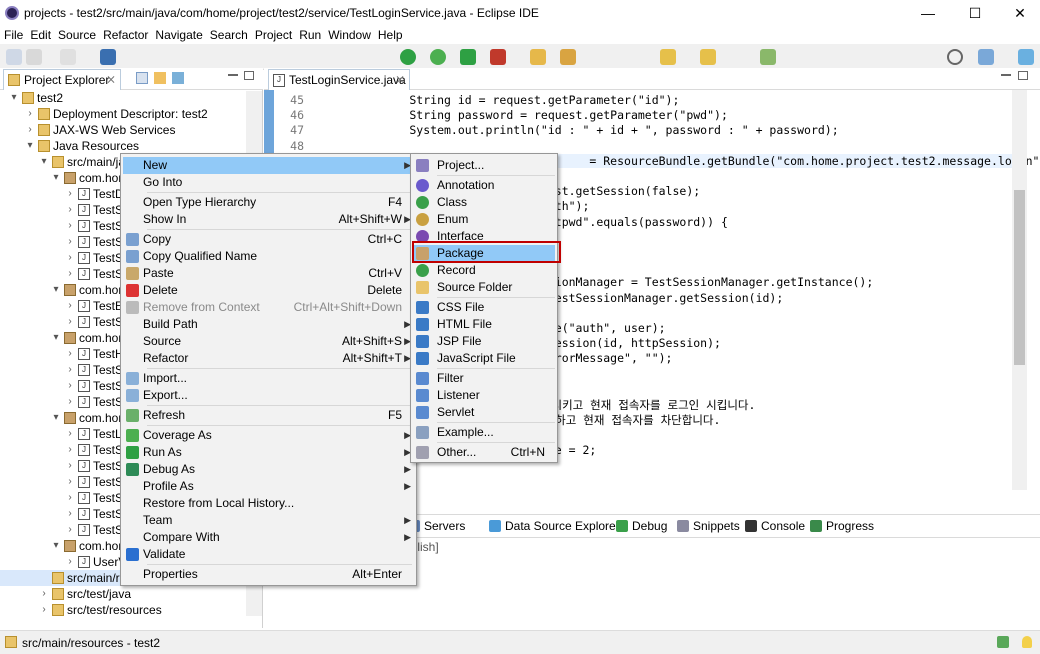 The height and width of the screenshot is (654, 1040). Describe the element at coordinates (349, 35) in the screenshot. I see `menu-window: Window` at that location.